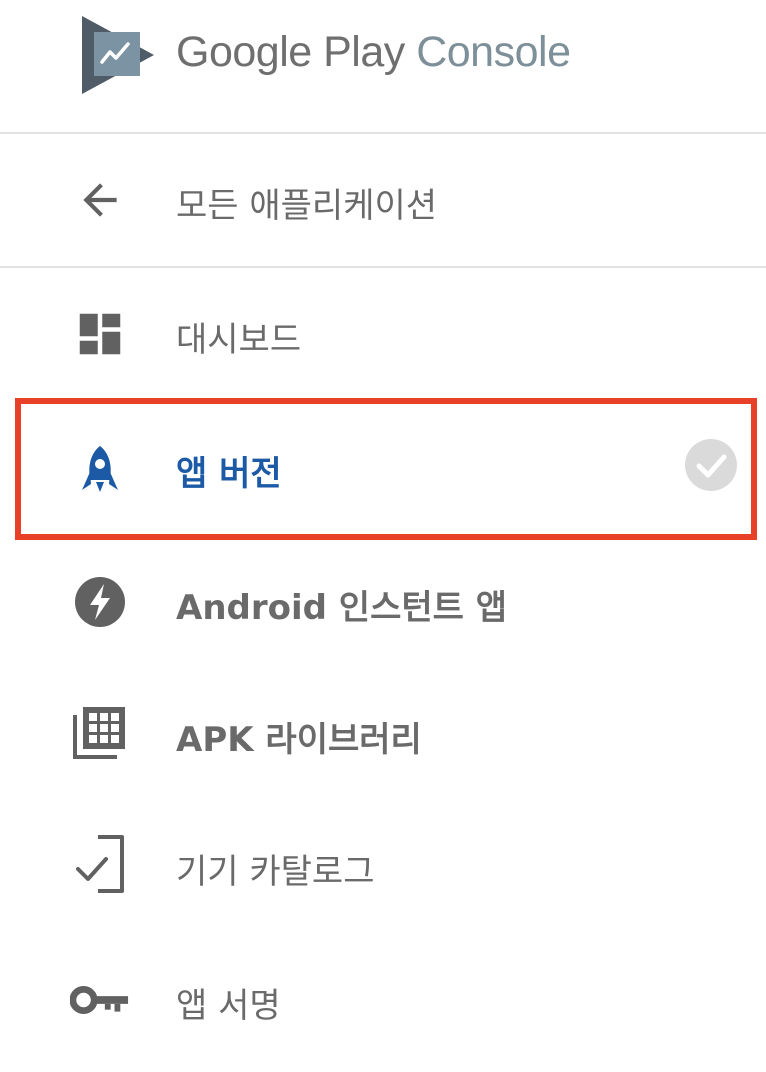 The height and width of the screenshot is (1072, 766). I want to click on device-check-icon, so click(100, 864).